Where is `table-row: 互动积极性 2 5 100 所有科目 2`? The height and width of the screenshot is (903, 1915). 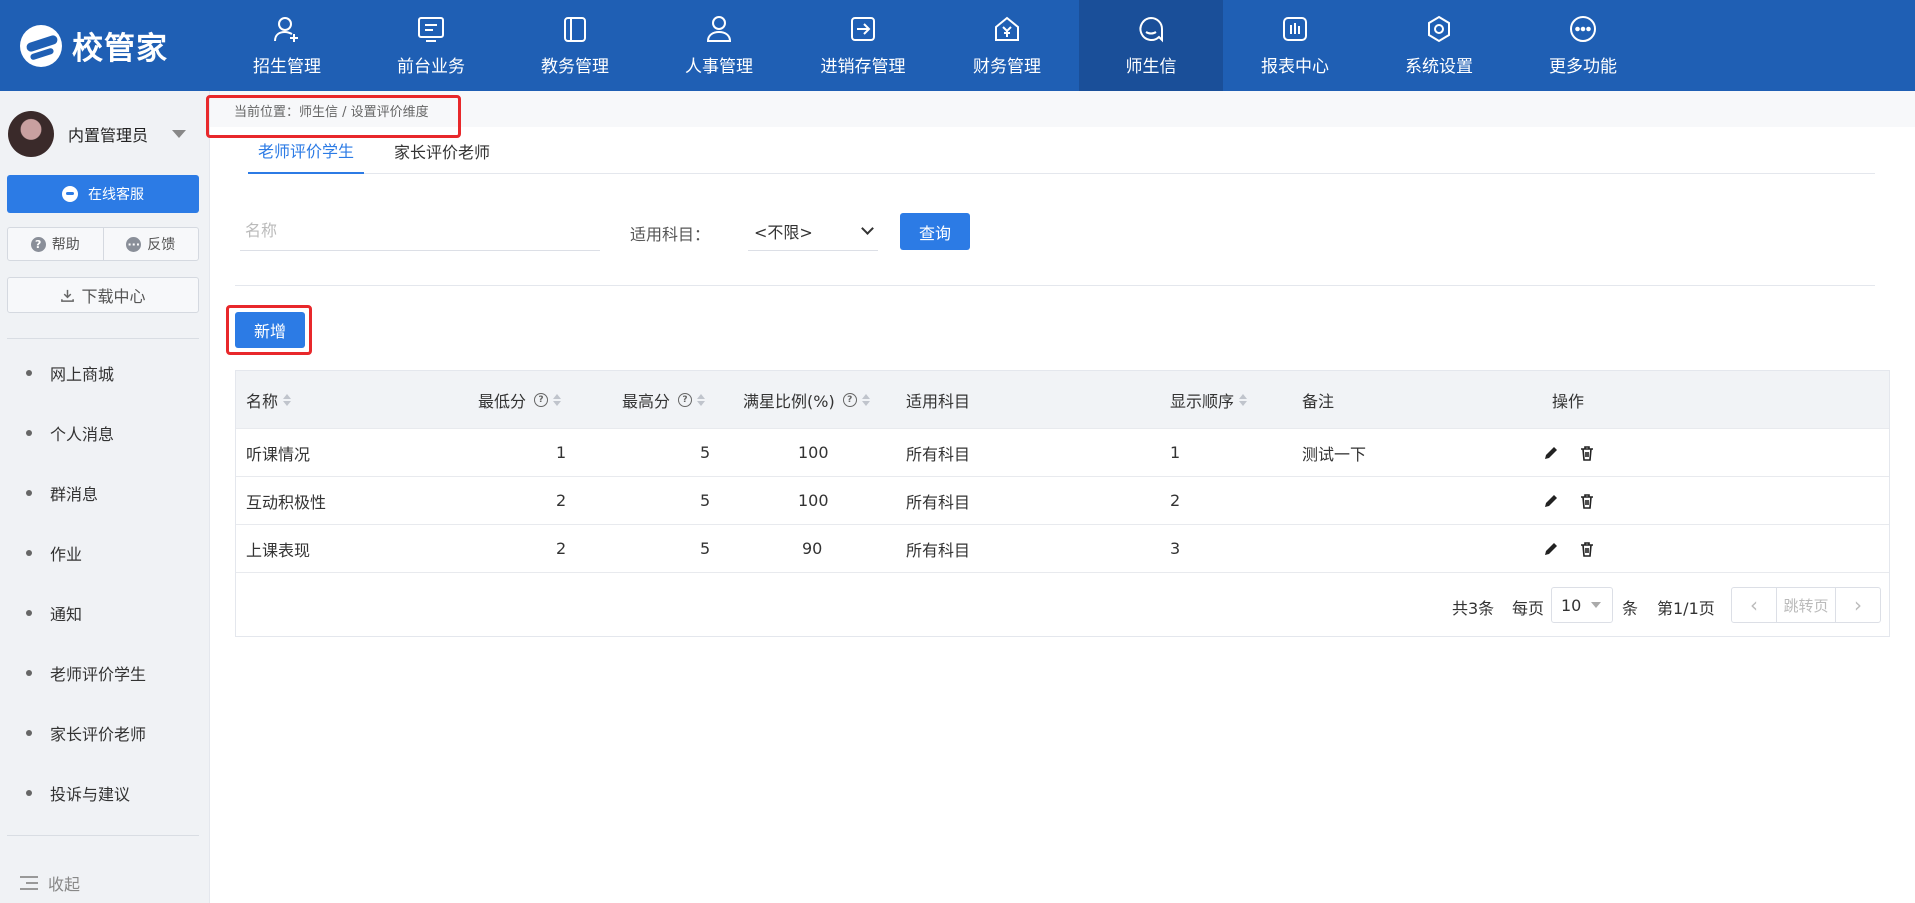 table-row: 互动积极性 2 5 100 所有科目 2 is located at coordinates (1062, 501).